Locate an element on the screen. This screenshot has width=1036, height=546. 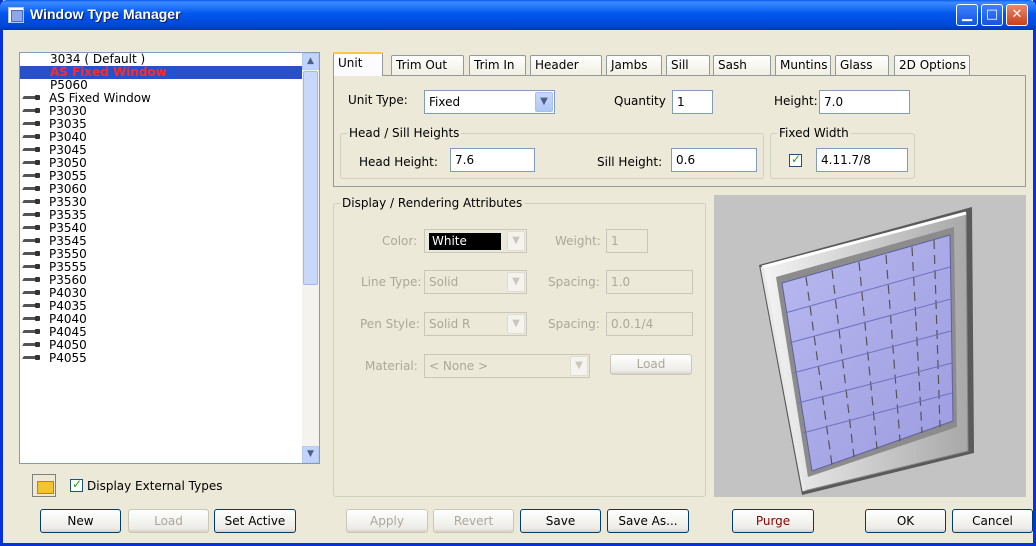
quantity-input: 1 is located at coordinates (692, 102).